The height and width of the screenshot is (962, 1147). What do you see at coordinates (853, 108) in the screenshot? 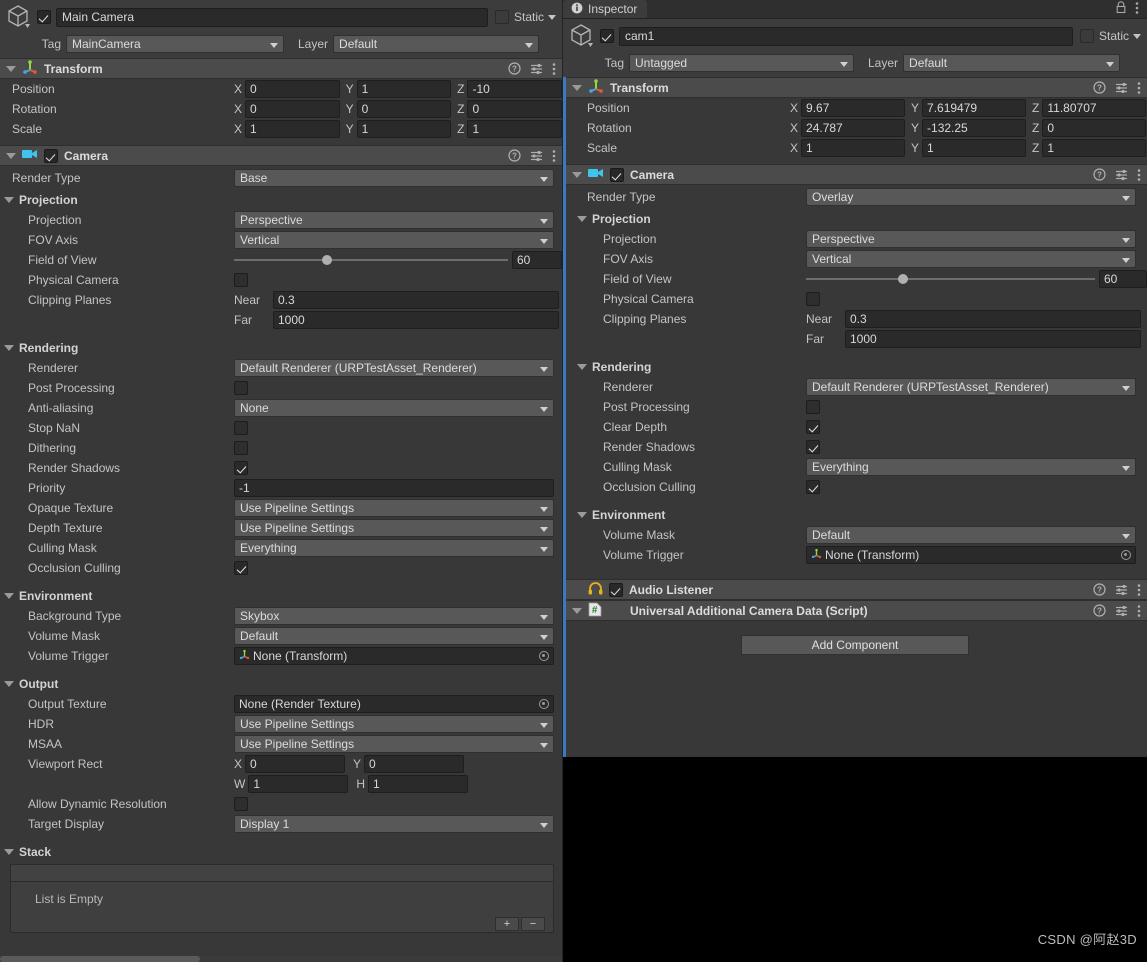
I see `right-position-x-input: 9.67` at bounding box center [853, 108].